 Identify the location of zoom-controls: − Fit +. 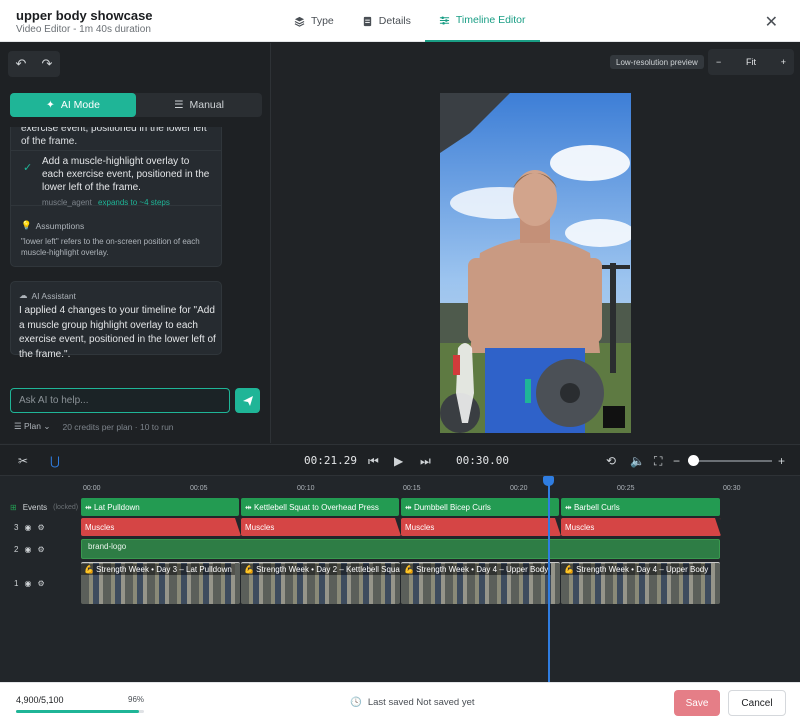
(751, 62).